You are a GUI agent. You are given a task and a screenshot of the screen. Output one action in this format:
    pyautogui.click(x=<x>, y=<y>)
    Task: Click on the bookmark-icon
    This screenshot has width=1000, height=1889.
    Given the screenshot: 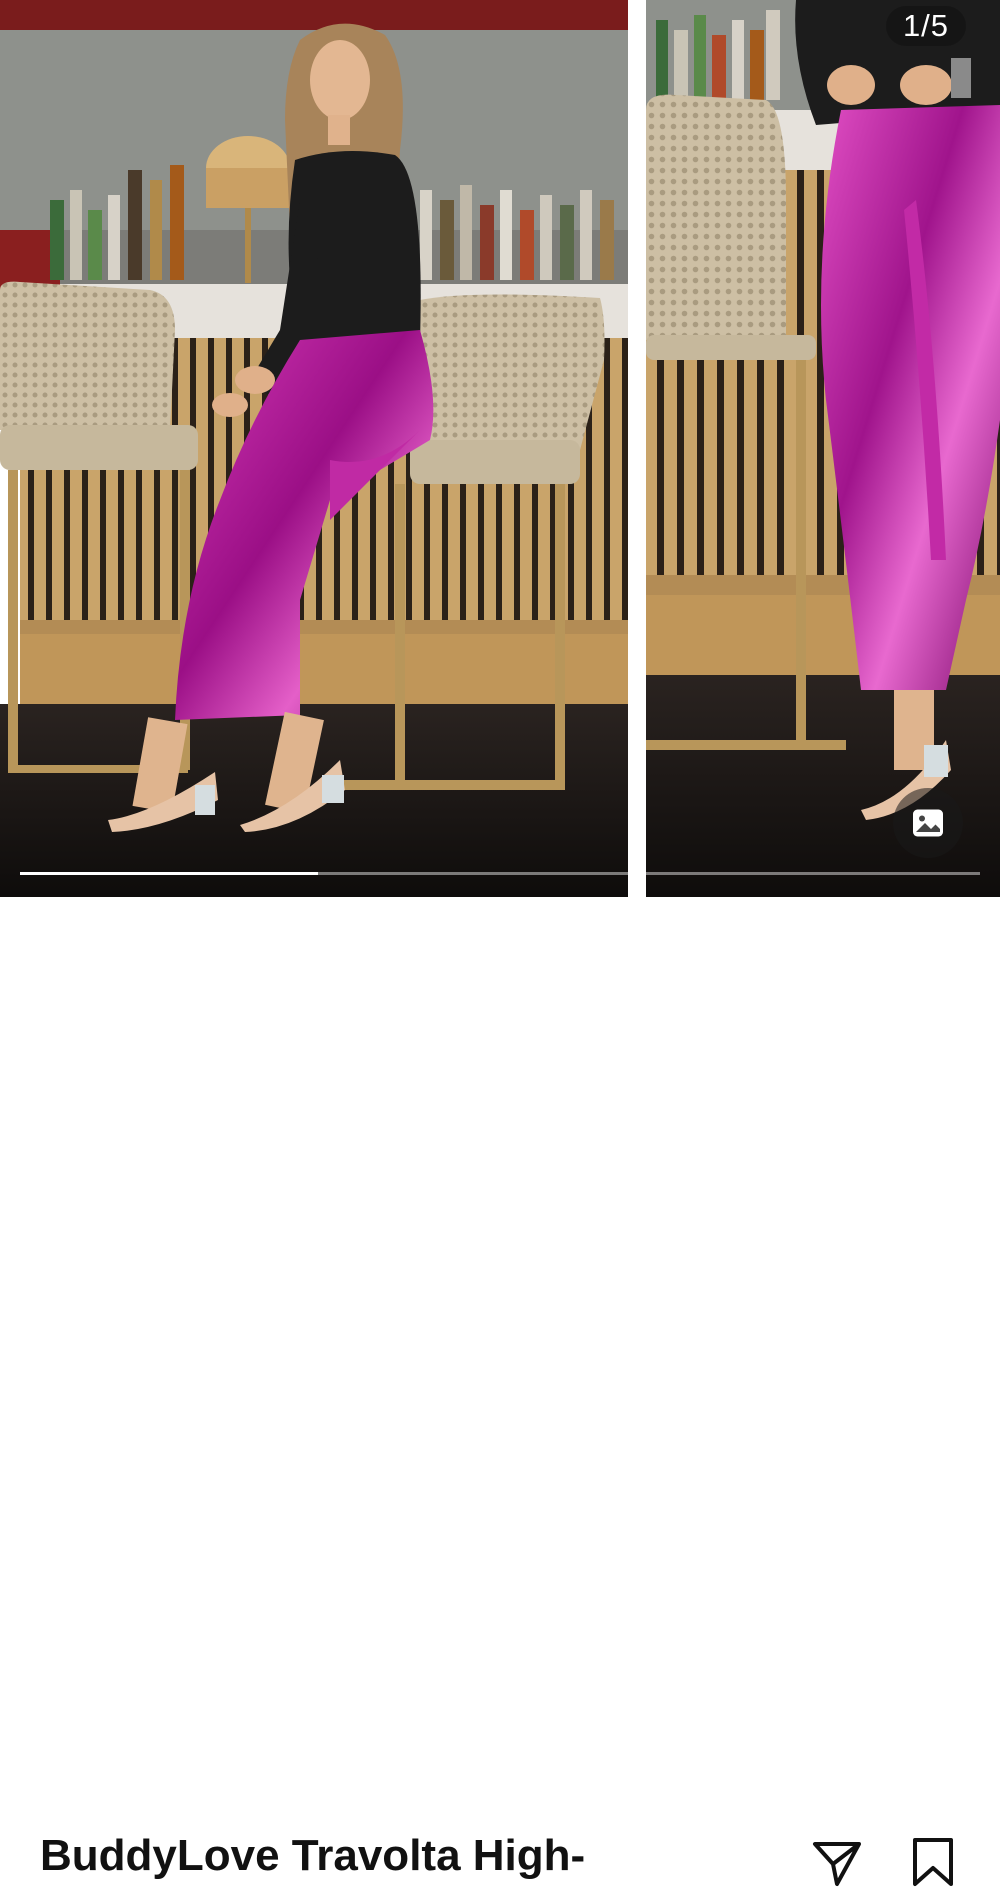 What is the action you would take?
    pyautogui.click(x=933, y=1862)
    